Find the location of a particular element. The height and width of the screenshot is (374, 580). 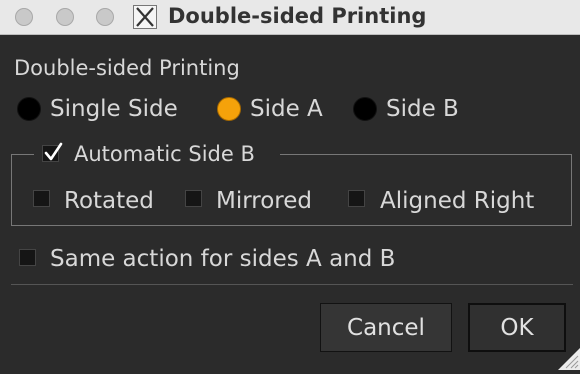

mirrored-checkbox is located at coordinates (193, 198).